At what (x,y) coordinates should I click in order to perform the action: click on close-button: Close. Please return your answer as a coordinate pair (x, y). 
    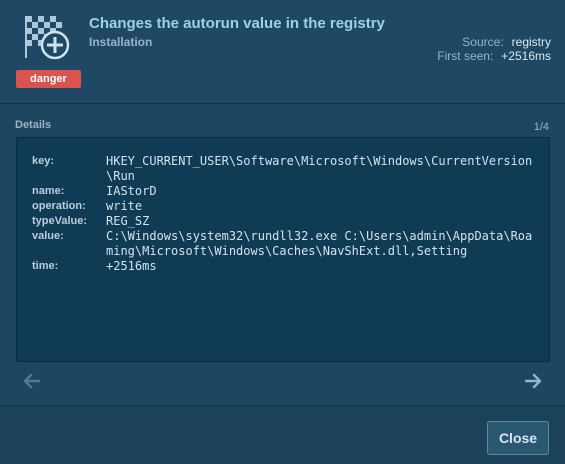
    Looking at the image, I should click on (518, 438).